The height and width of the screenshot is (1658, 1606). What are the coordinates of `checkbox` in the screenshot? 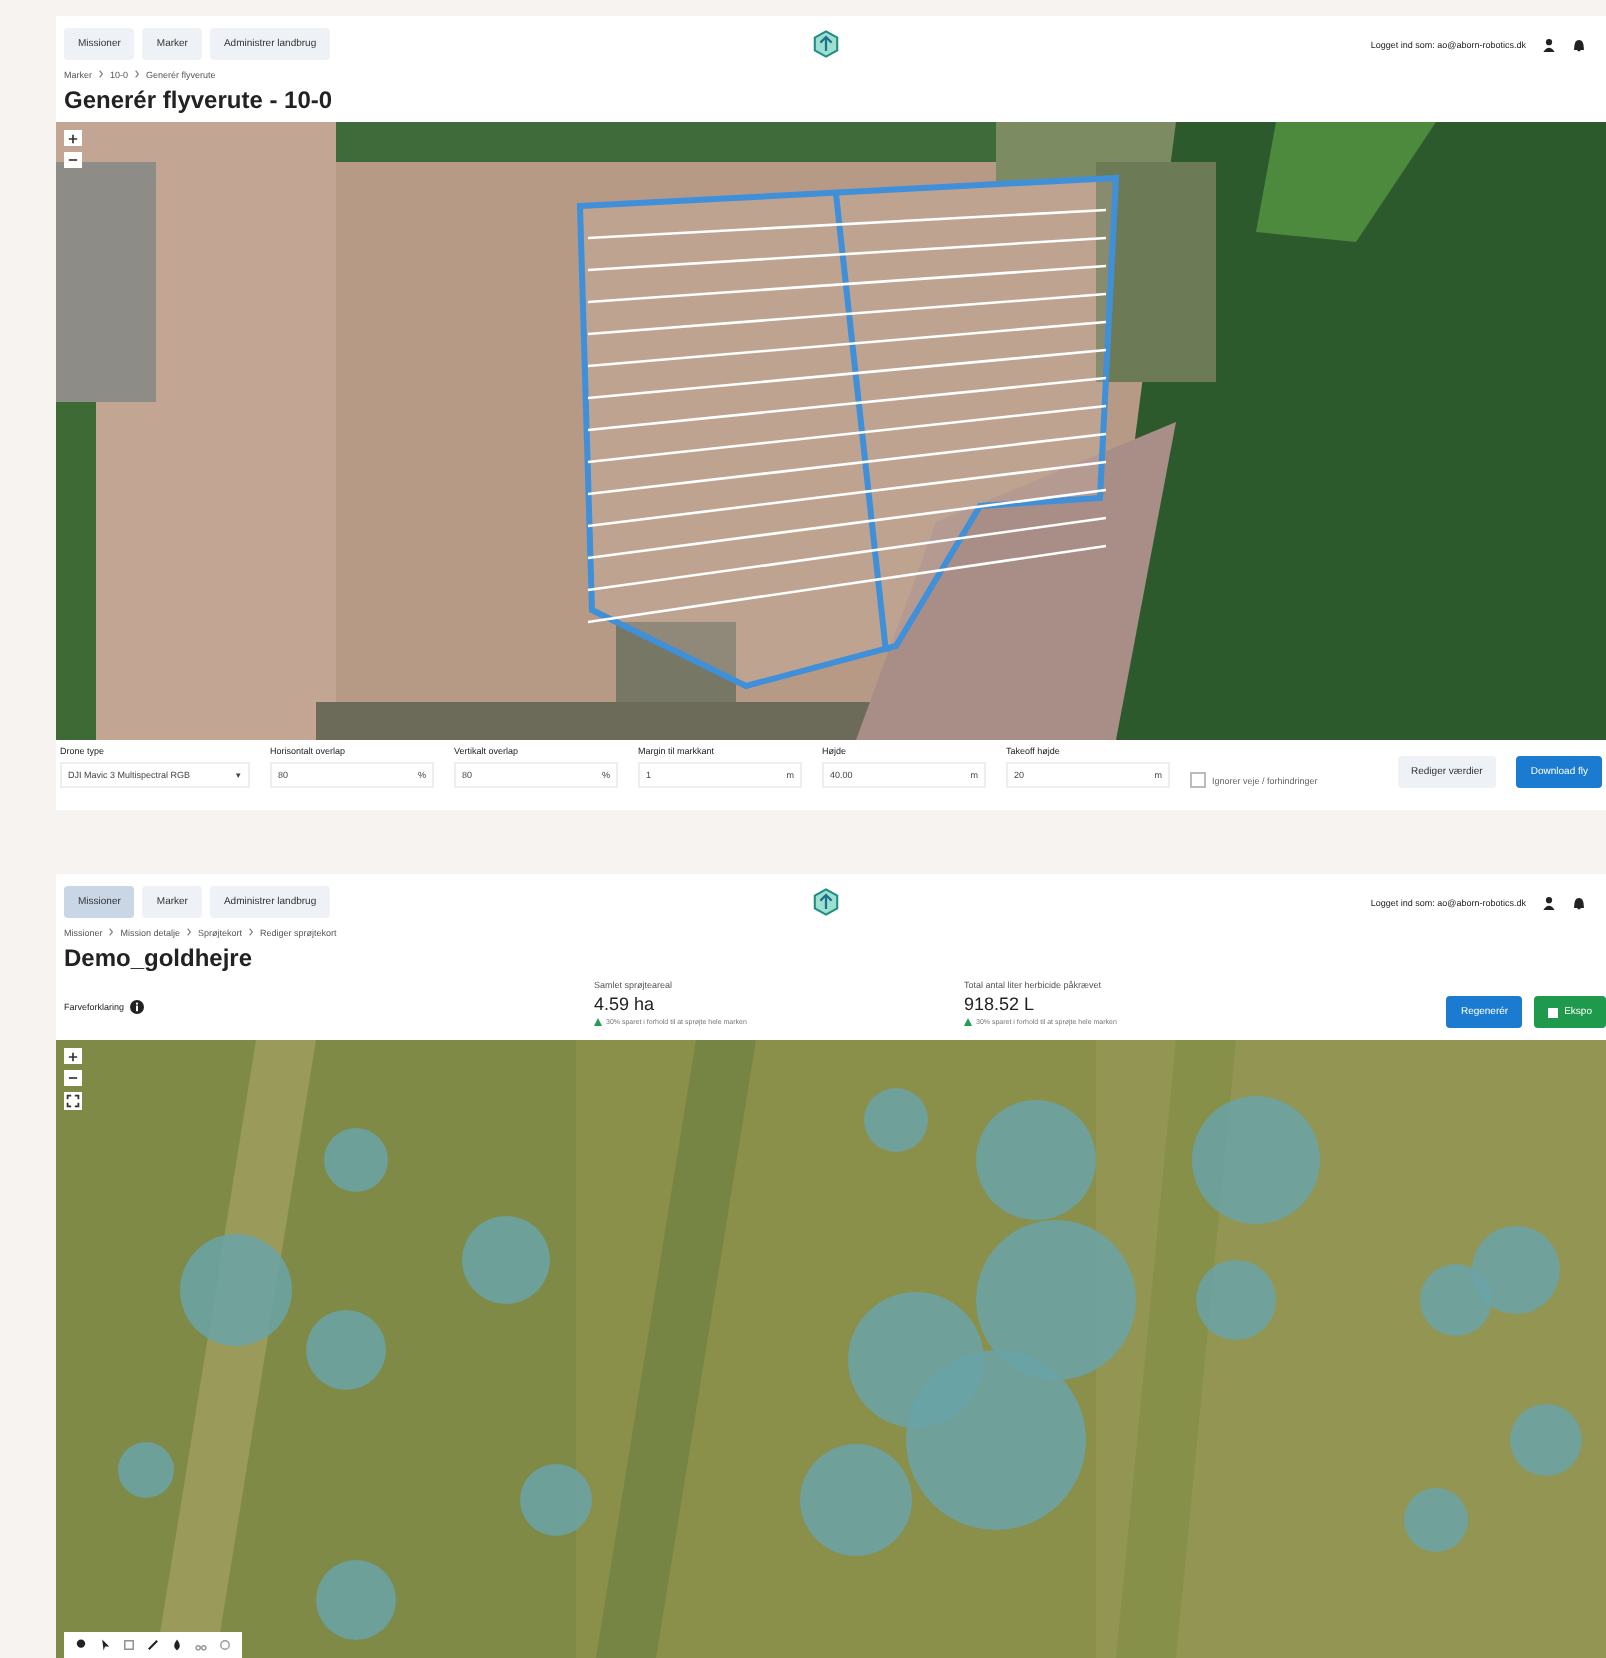 It's located at (1198, 780).